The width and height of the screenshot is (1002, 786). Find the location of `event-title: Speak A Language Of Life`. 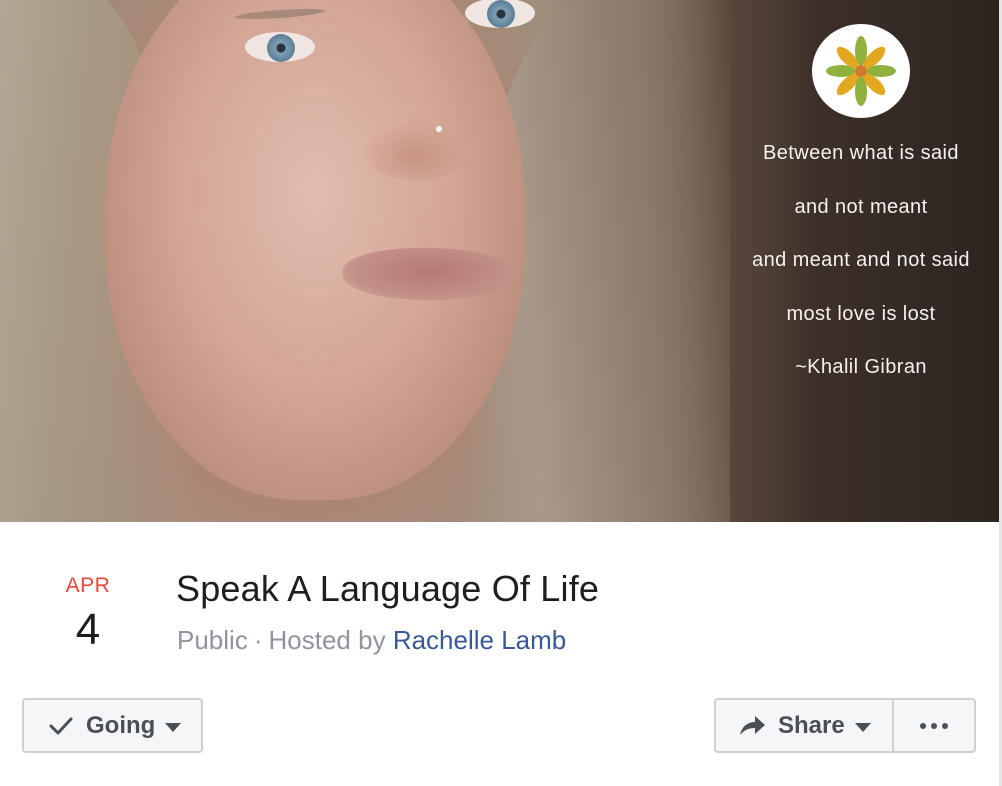

event-title: Speak A Language Of Life is located at coordinates (388, 588).